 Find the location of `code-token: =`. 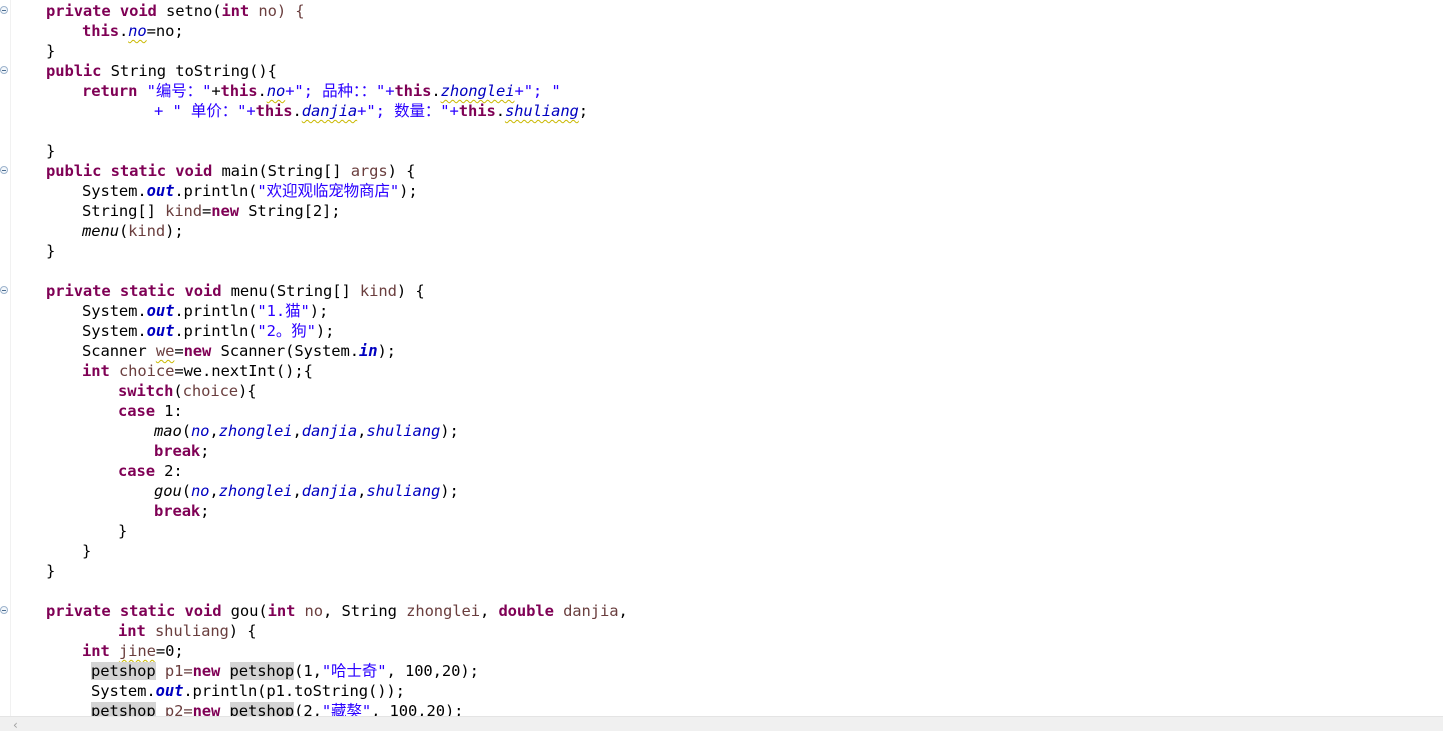

code-token: = is located at coordinates (179, 351).